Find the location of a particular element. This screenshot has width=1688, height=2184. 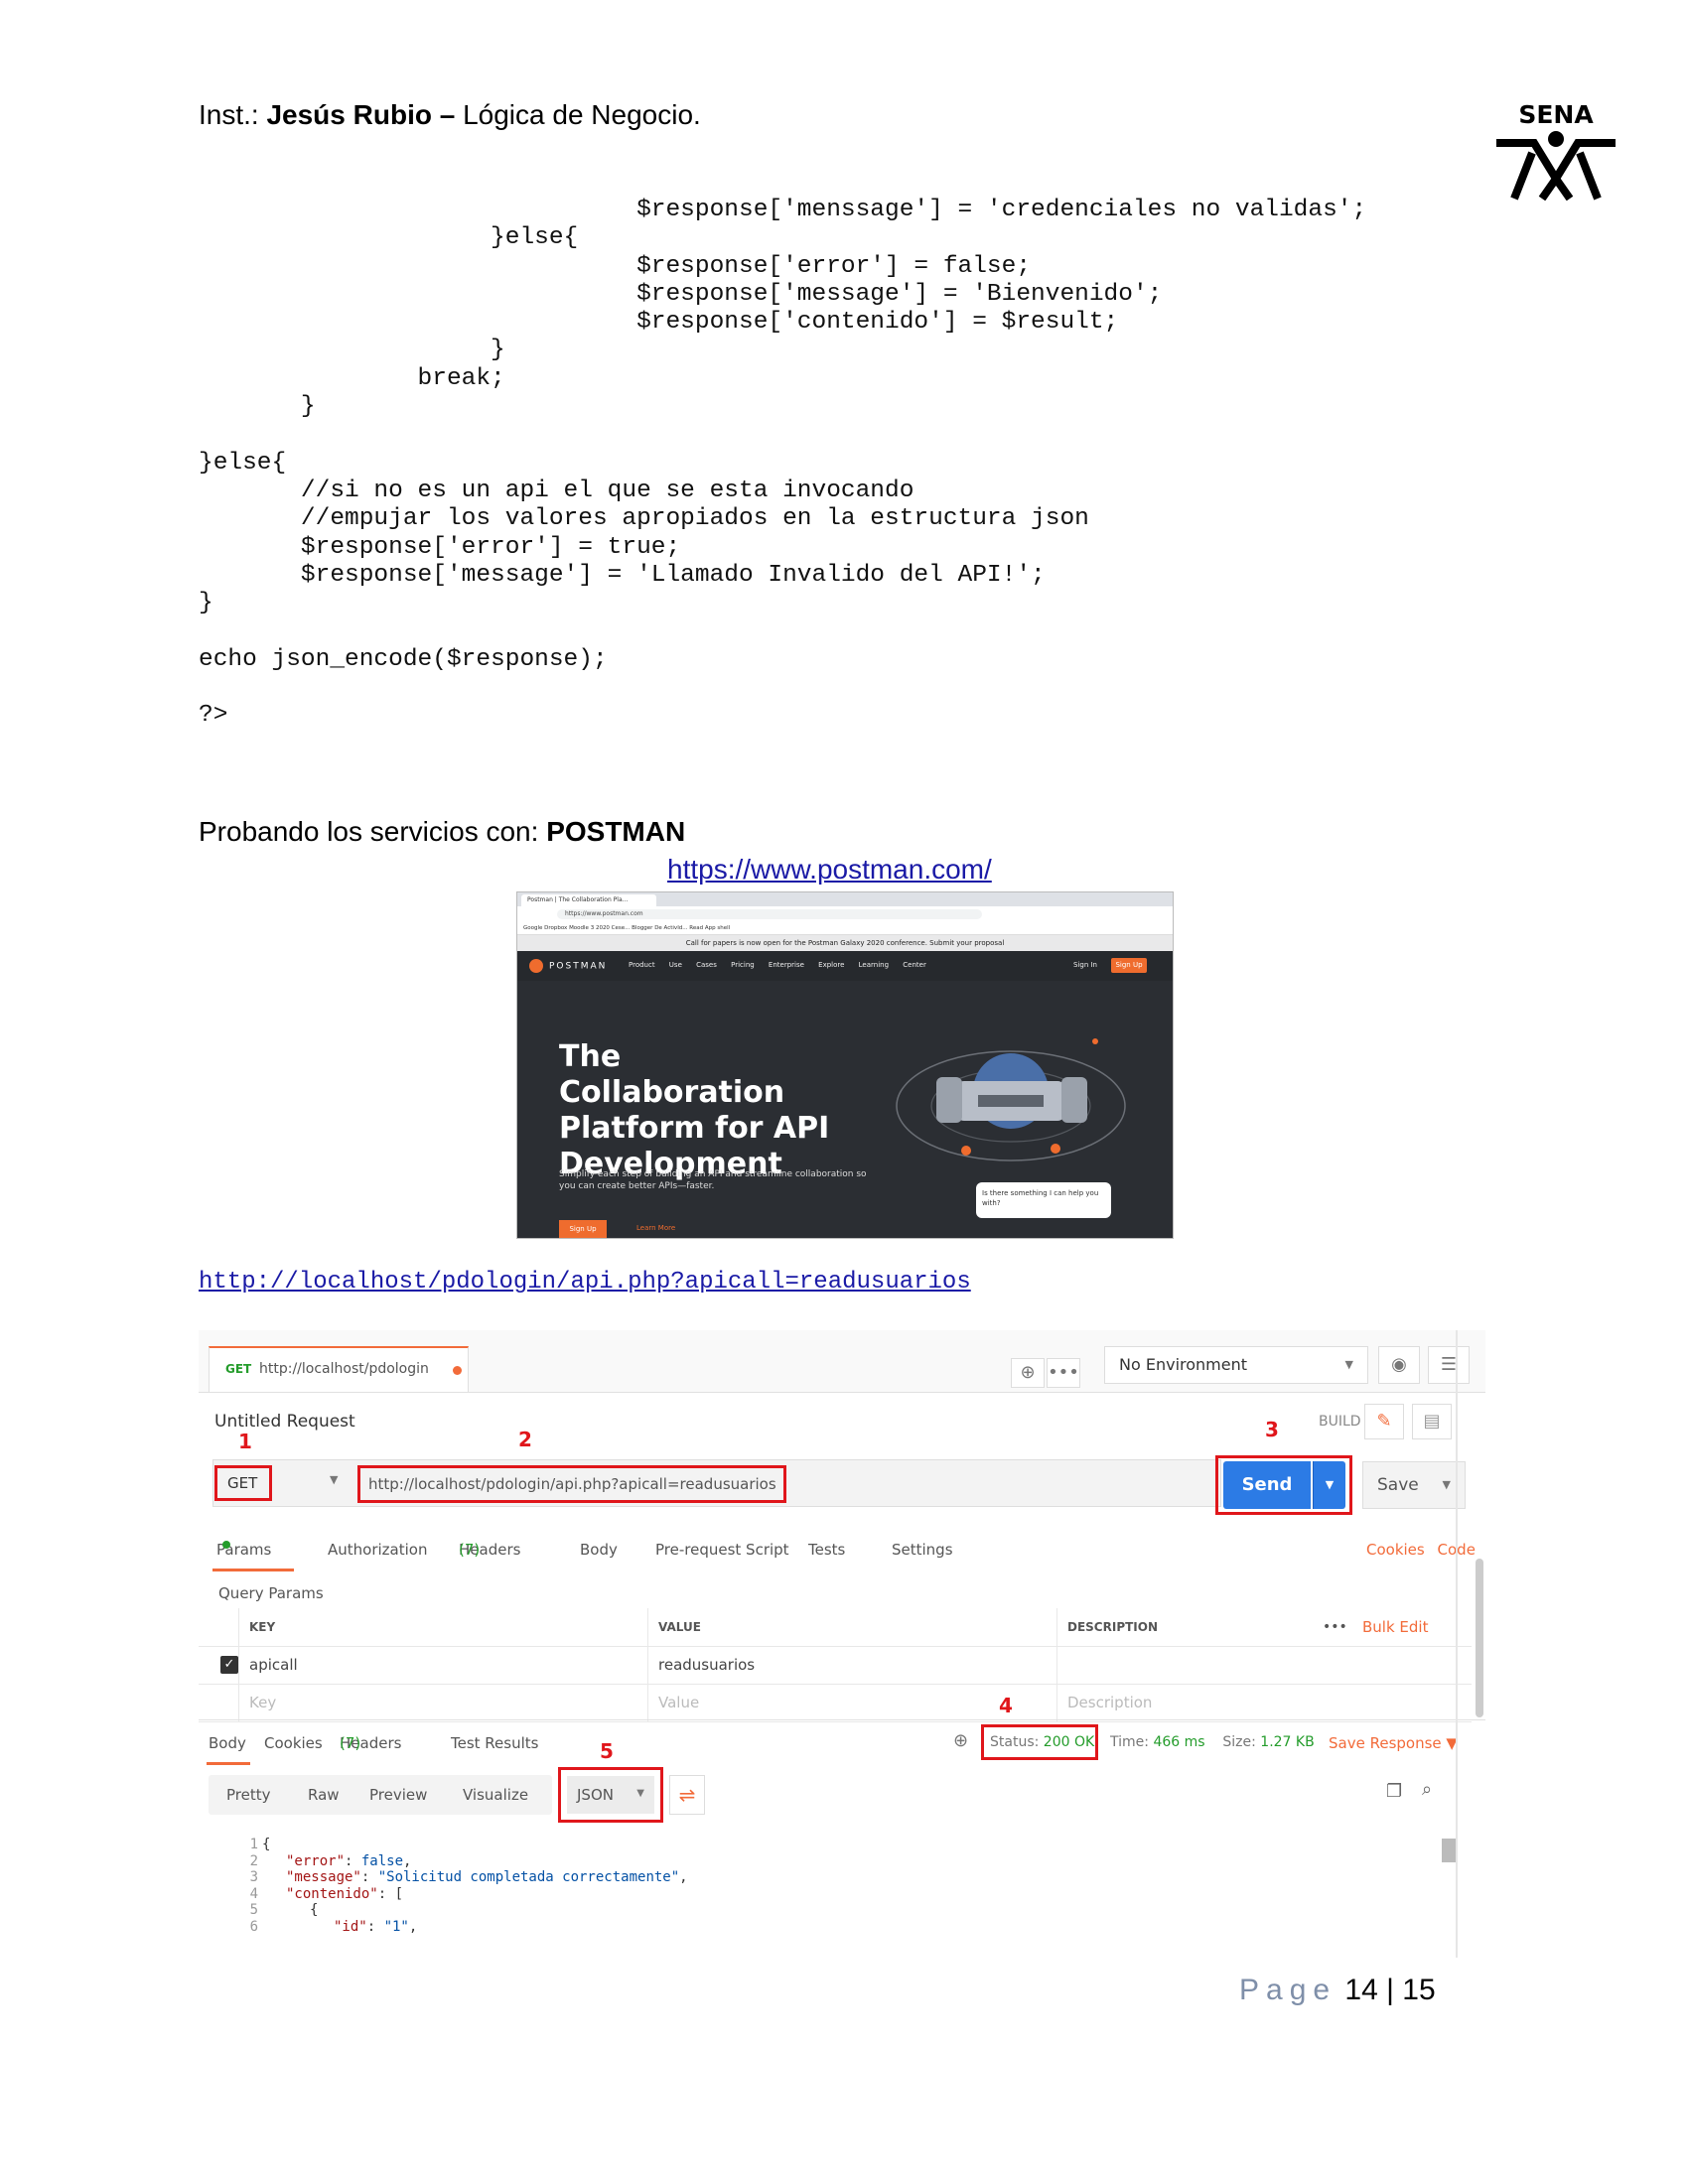

response-view-modes: Pretty Raw Preview Visualize is located at coordinates (380, 1795).